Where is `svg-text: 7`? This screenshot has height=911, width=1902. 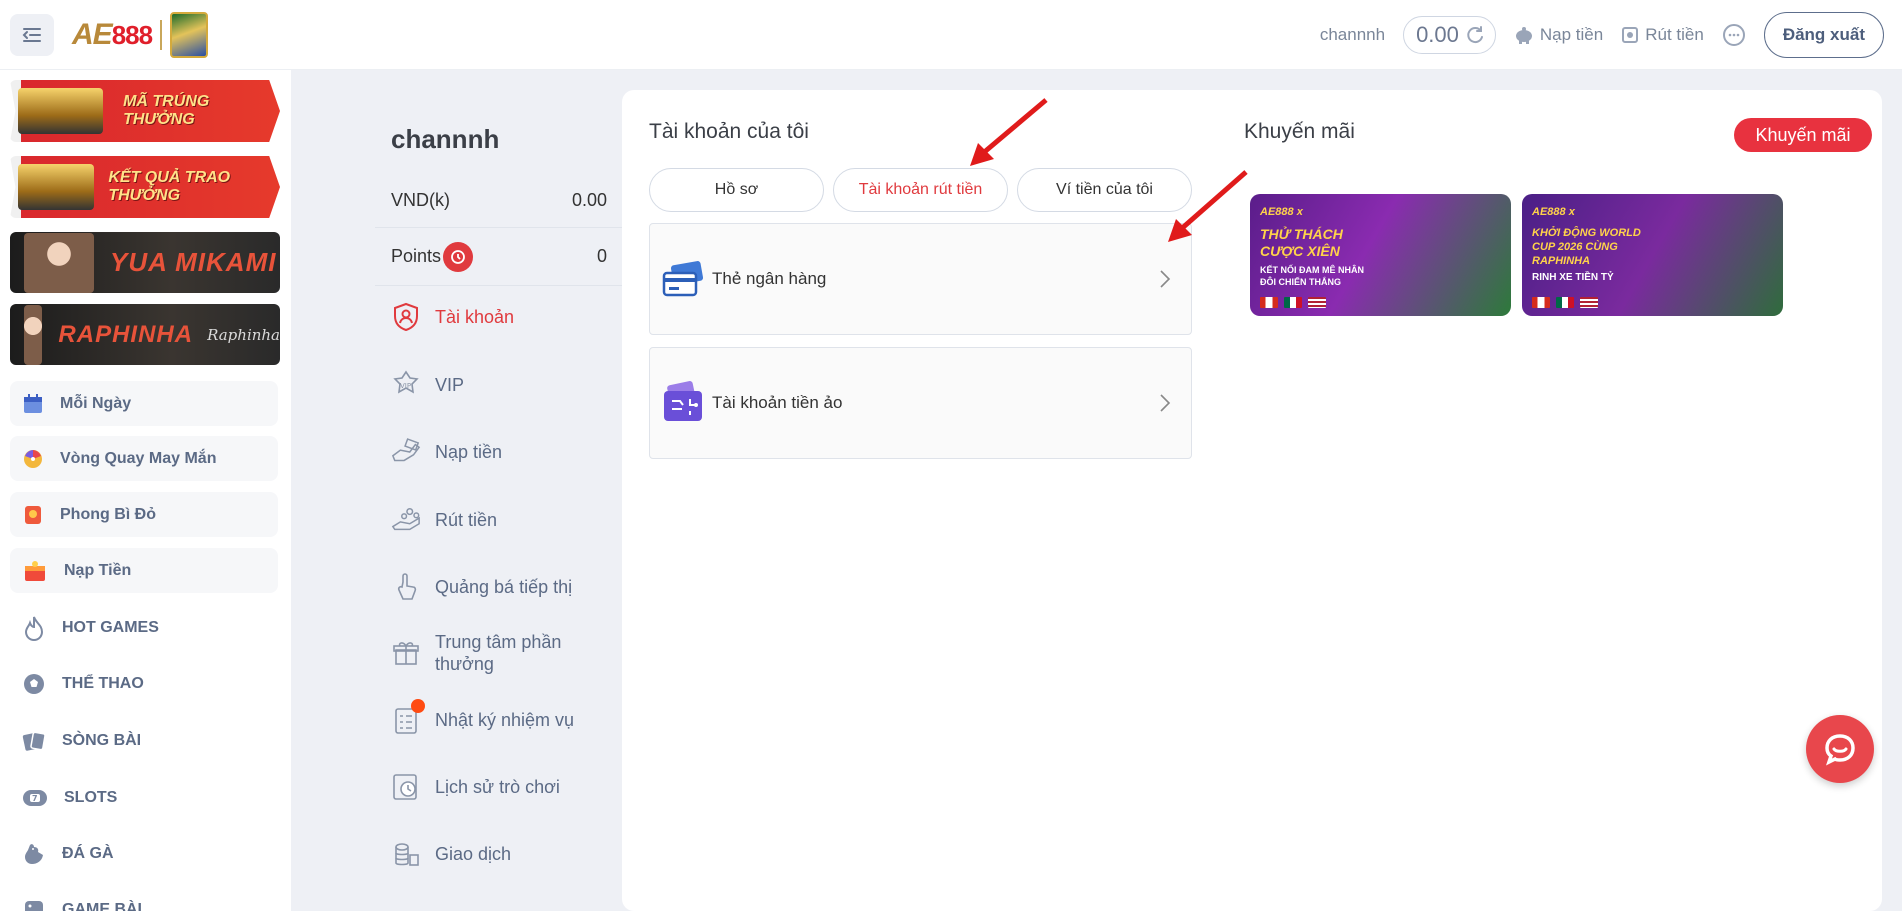
svg-text: 7 is located at coordinates (35, 798).